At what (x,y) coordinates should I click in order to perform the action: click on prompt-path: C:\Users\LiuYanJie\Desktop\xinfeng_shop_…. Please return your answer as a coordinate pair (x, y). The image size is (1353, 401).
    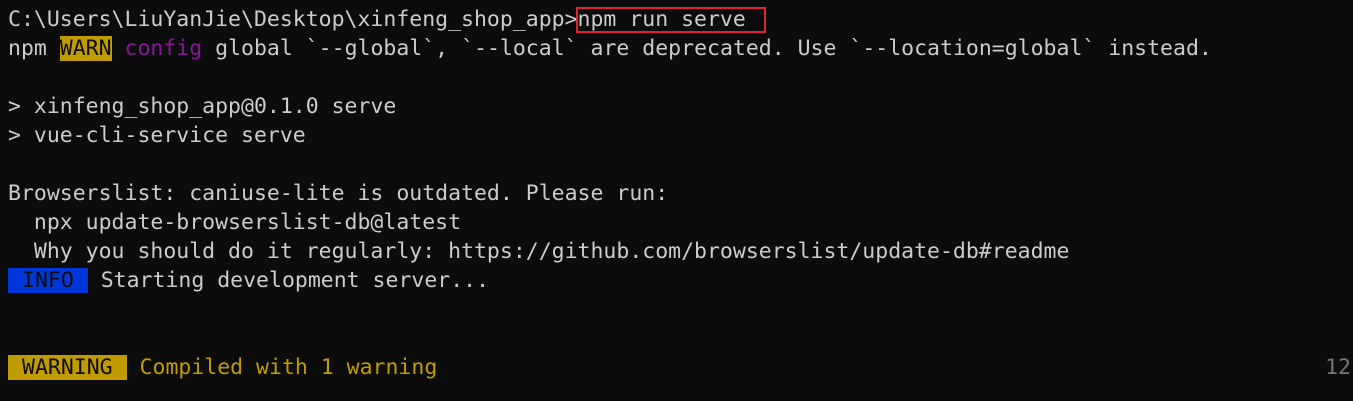
    Looking at the image, I should click on (293, 19).